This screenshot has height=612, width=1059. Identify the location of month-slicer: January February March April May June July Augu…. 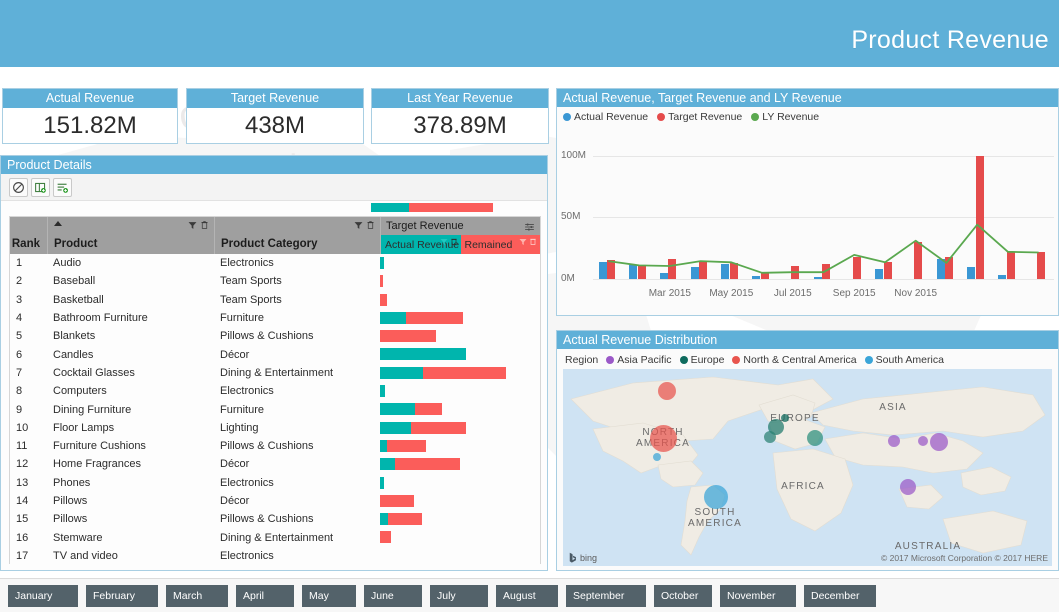
(529, 595).